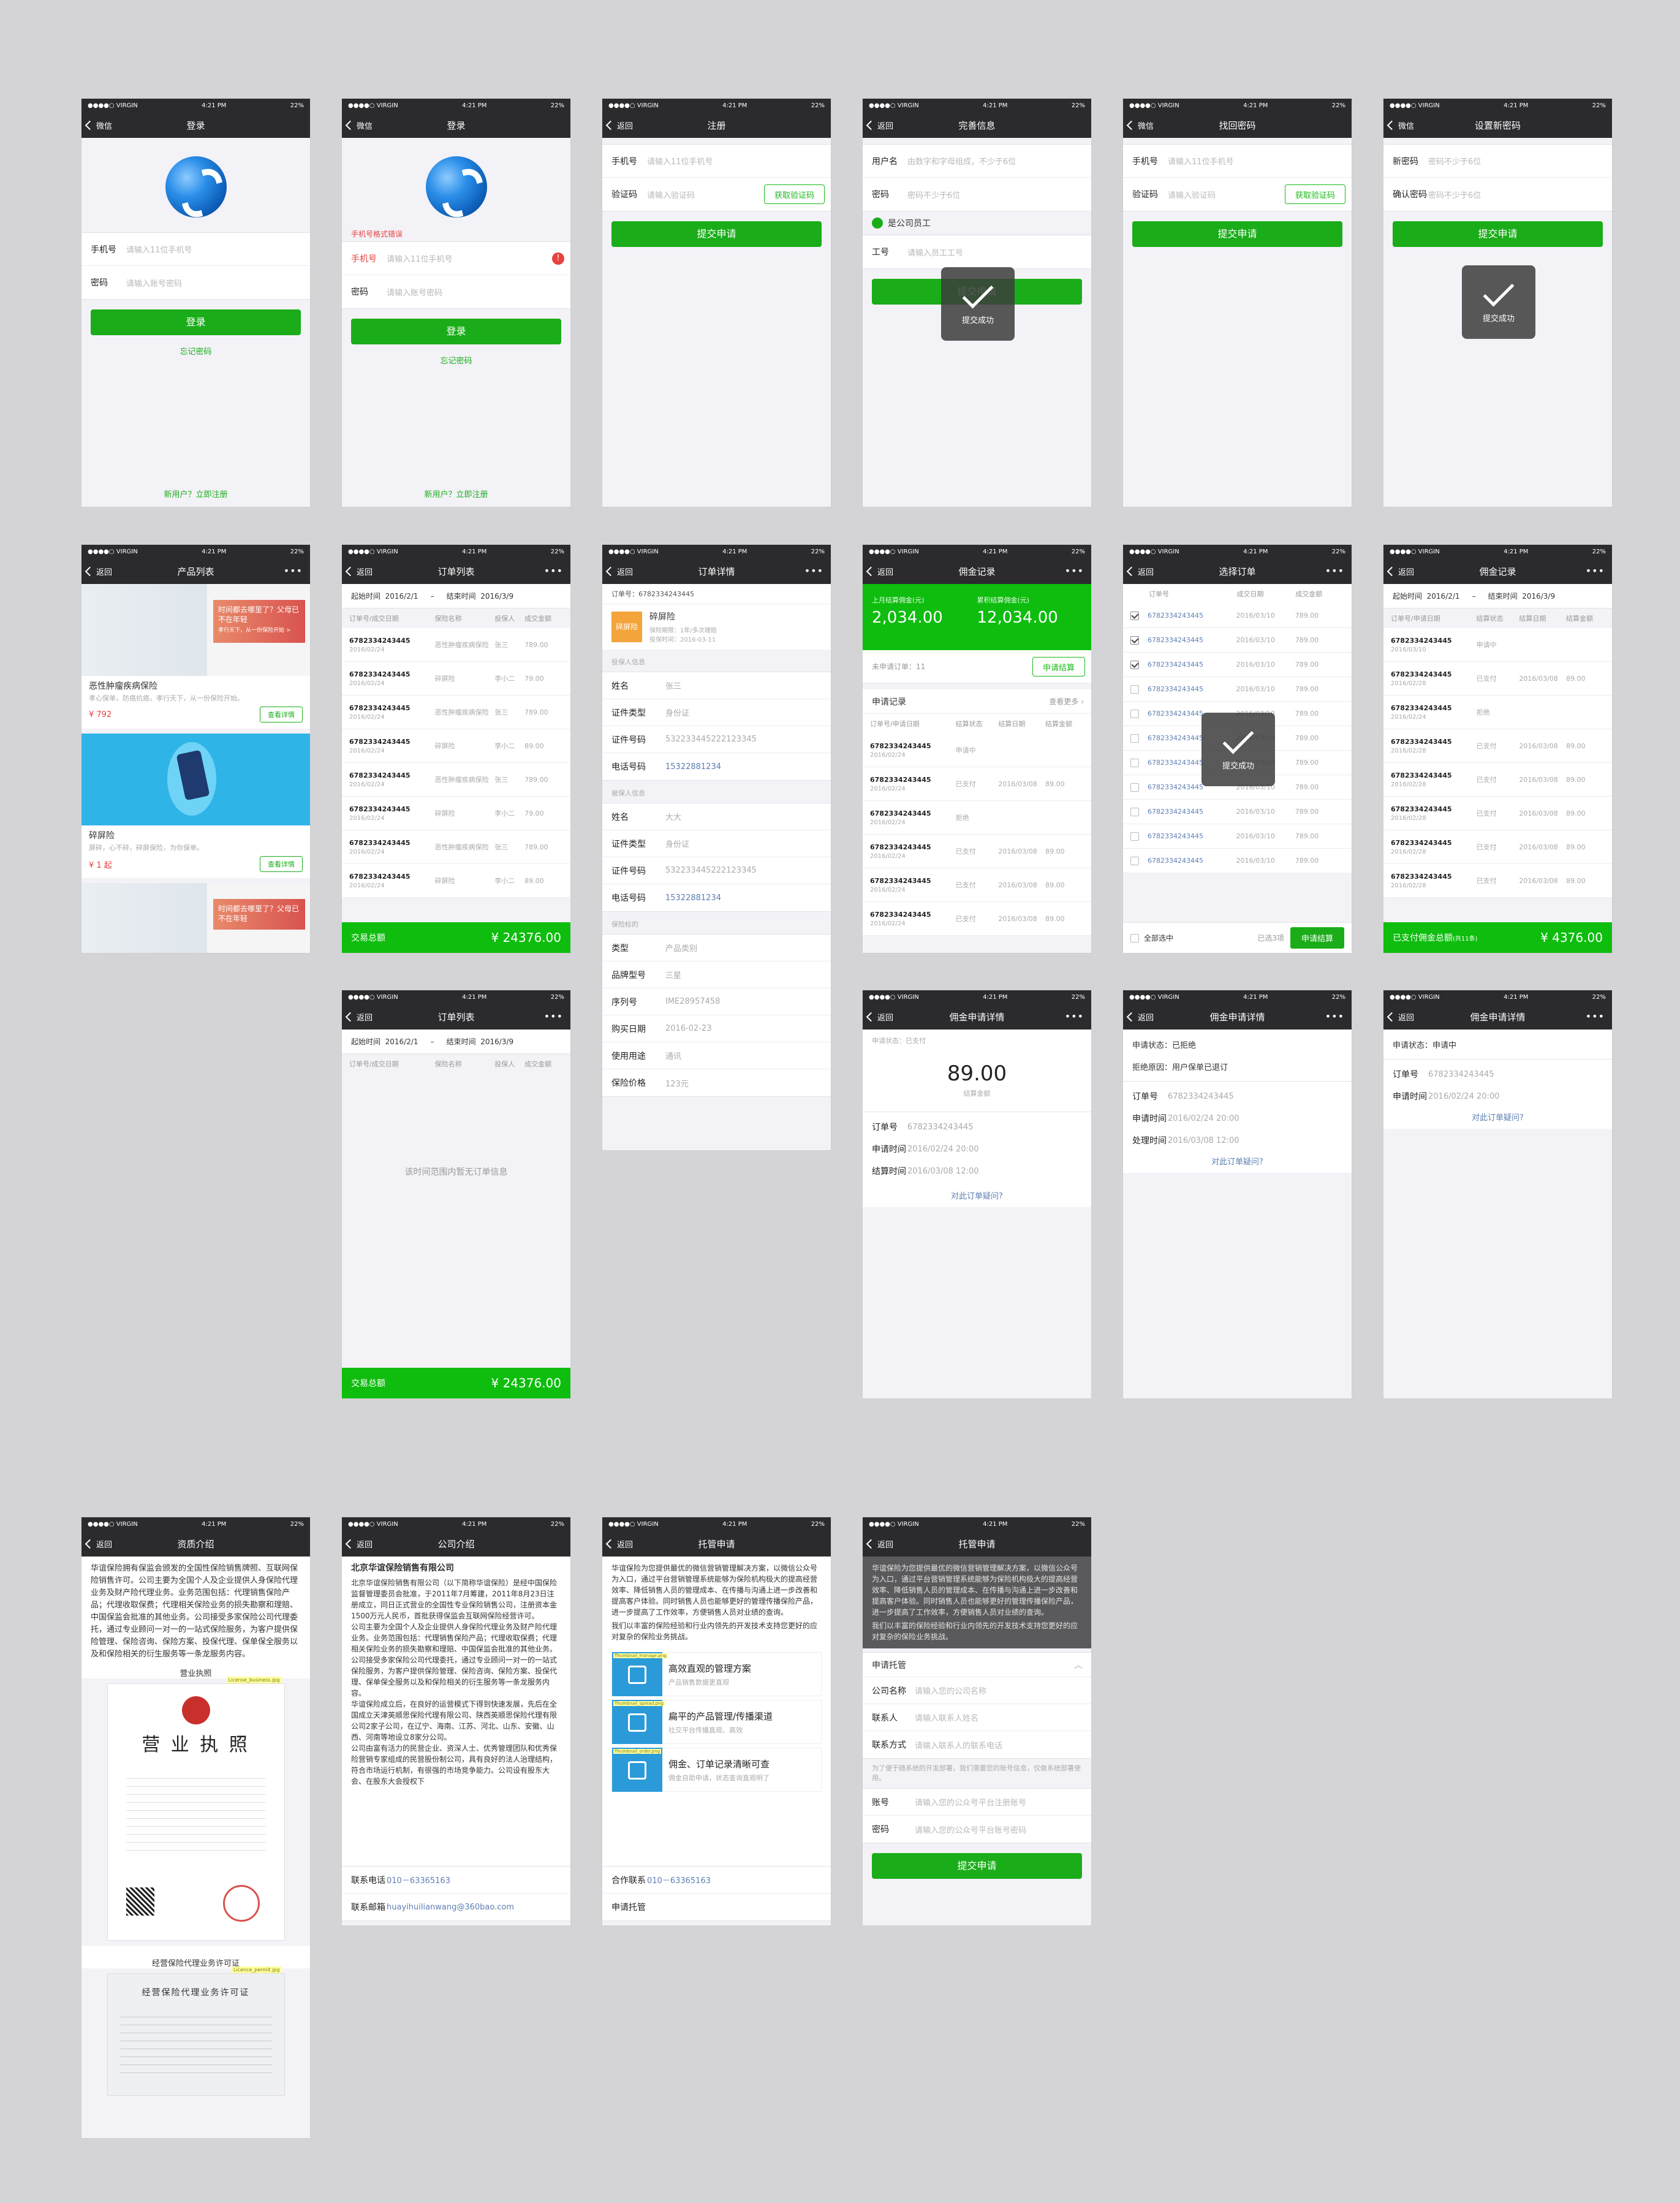 The height and width of the screenshot is (2203, 1680). Describe the element at coordinates (456, 360) in the screenshot. I see `forgot-password-link: 忘记密码` at that location.